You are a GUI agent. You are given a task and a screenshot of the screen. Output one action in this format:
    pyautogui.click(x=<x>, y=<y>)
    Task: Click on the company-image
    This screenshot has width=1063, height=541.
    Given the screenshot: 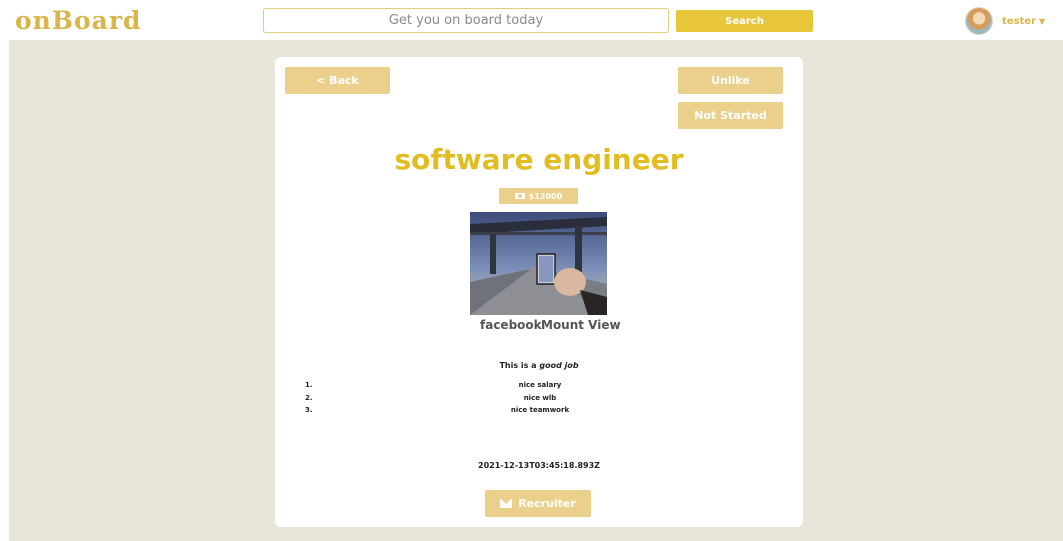 What is the action you would take?
    pyautogui.click(x=538, y=263)
    